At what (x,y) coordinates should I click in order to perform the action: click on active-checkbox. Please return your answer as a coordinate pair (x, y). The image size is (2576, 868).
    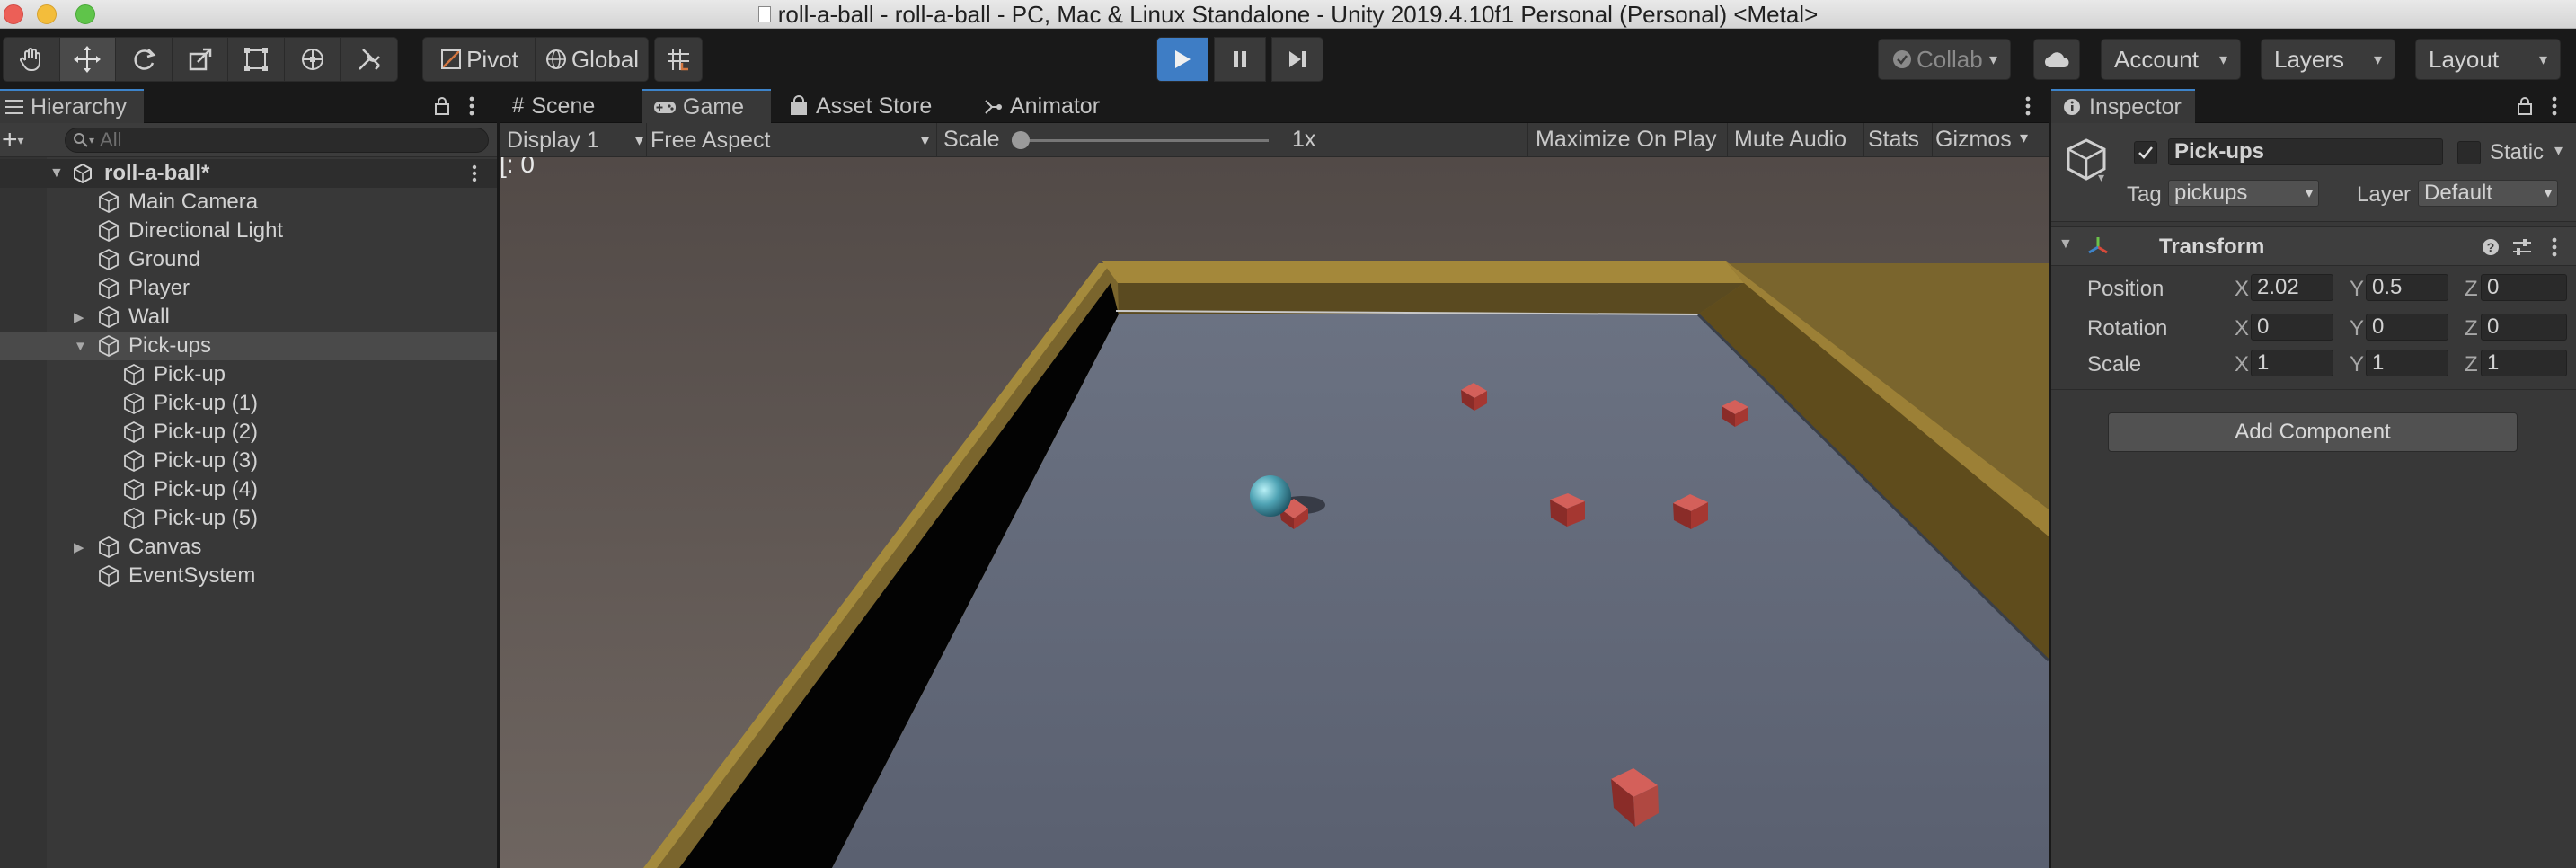
    Looking at the image, I should click on (2146, 152).